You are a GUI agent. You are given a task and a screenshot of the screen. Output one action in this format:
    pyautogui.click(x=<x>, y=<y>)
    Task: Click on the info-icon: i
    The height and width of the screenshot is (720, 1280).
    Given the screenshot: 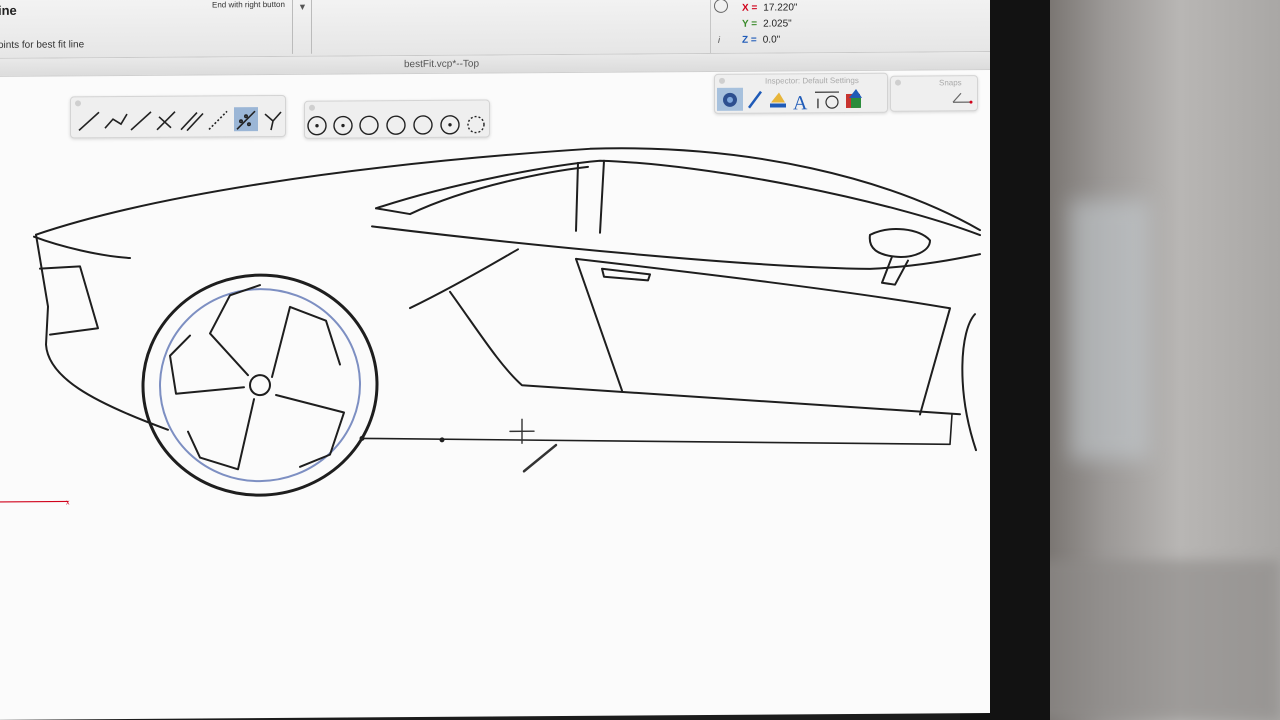 What is the action you would take?
    pyautogui.click(x=719, y=40)
    